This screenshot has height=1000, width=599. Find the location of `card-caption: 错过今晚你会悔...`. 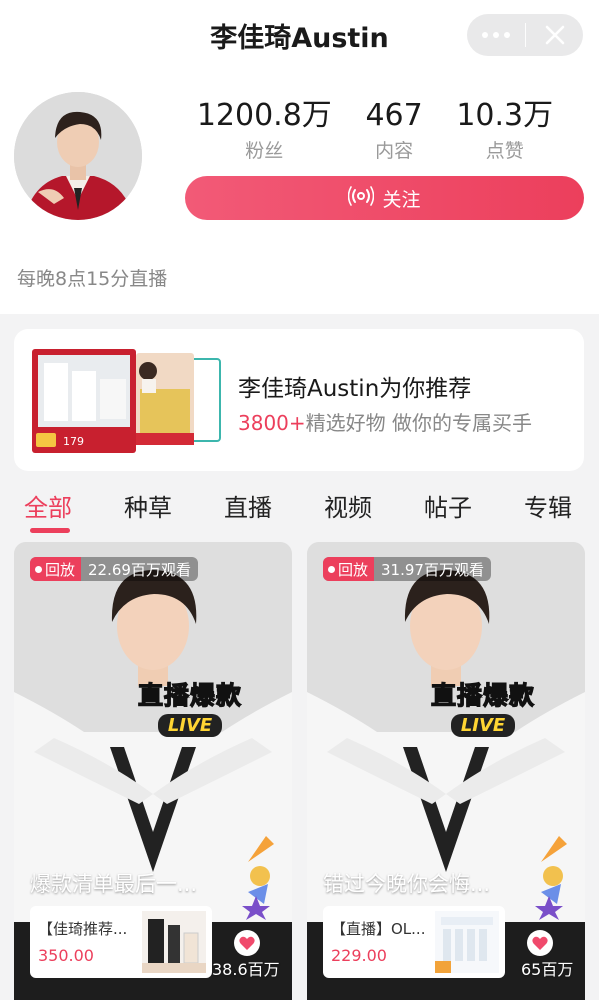

card-caption: 错过今晚你会悔... is located at coordinates (407, 884).